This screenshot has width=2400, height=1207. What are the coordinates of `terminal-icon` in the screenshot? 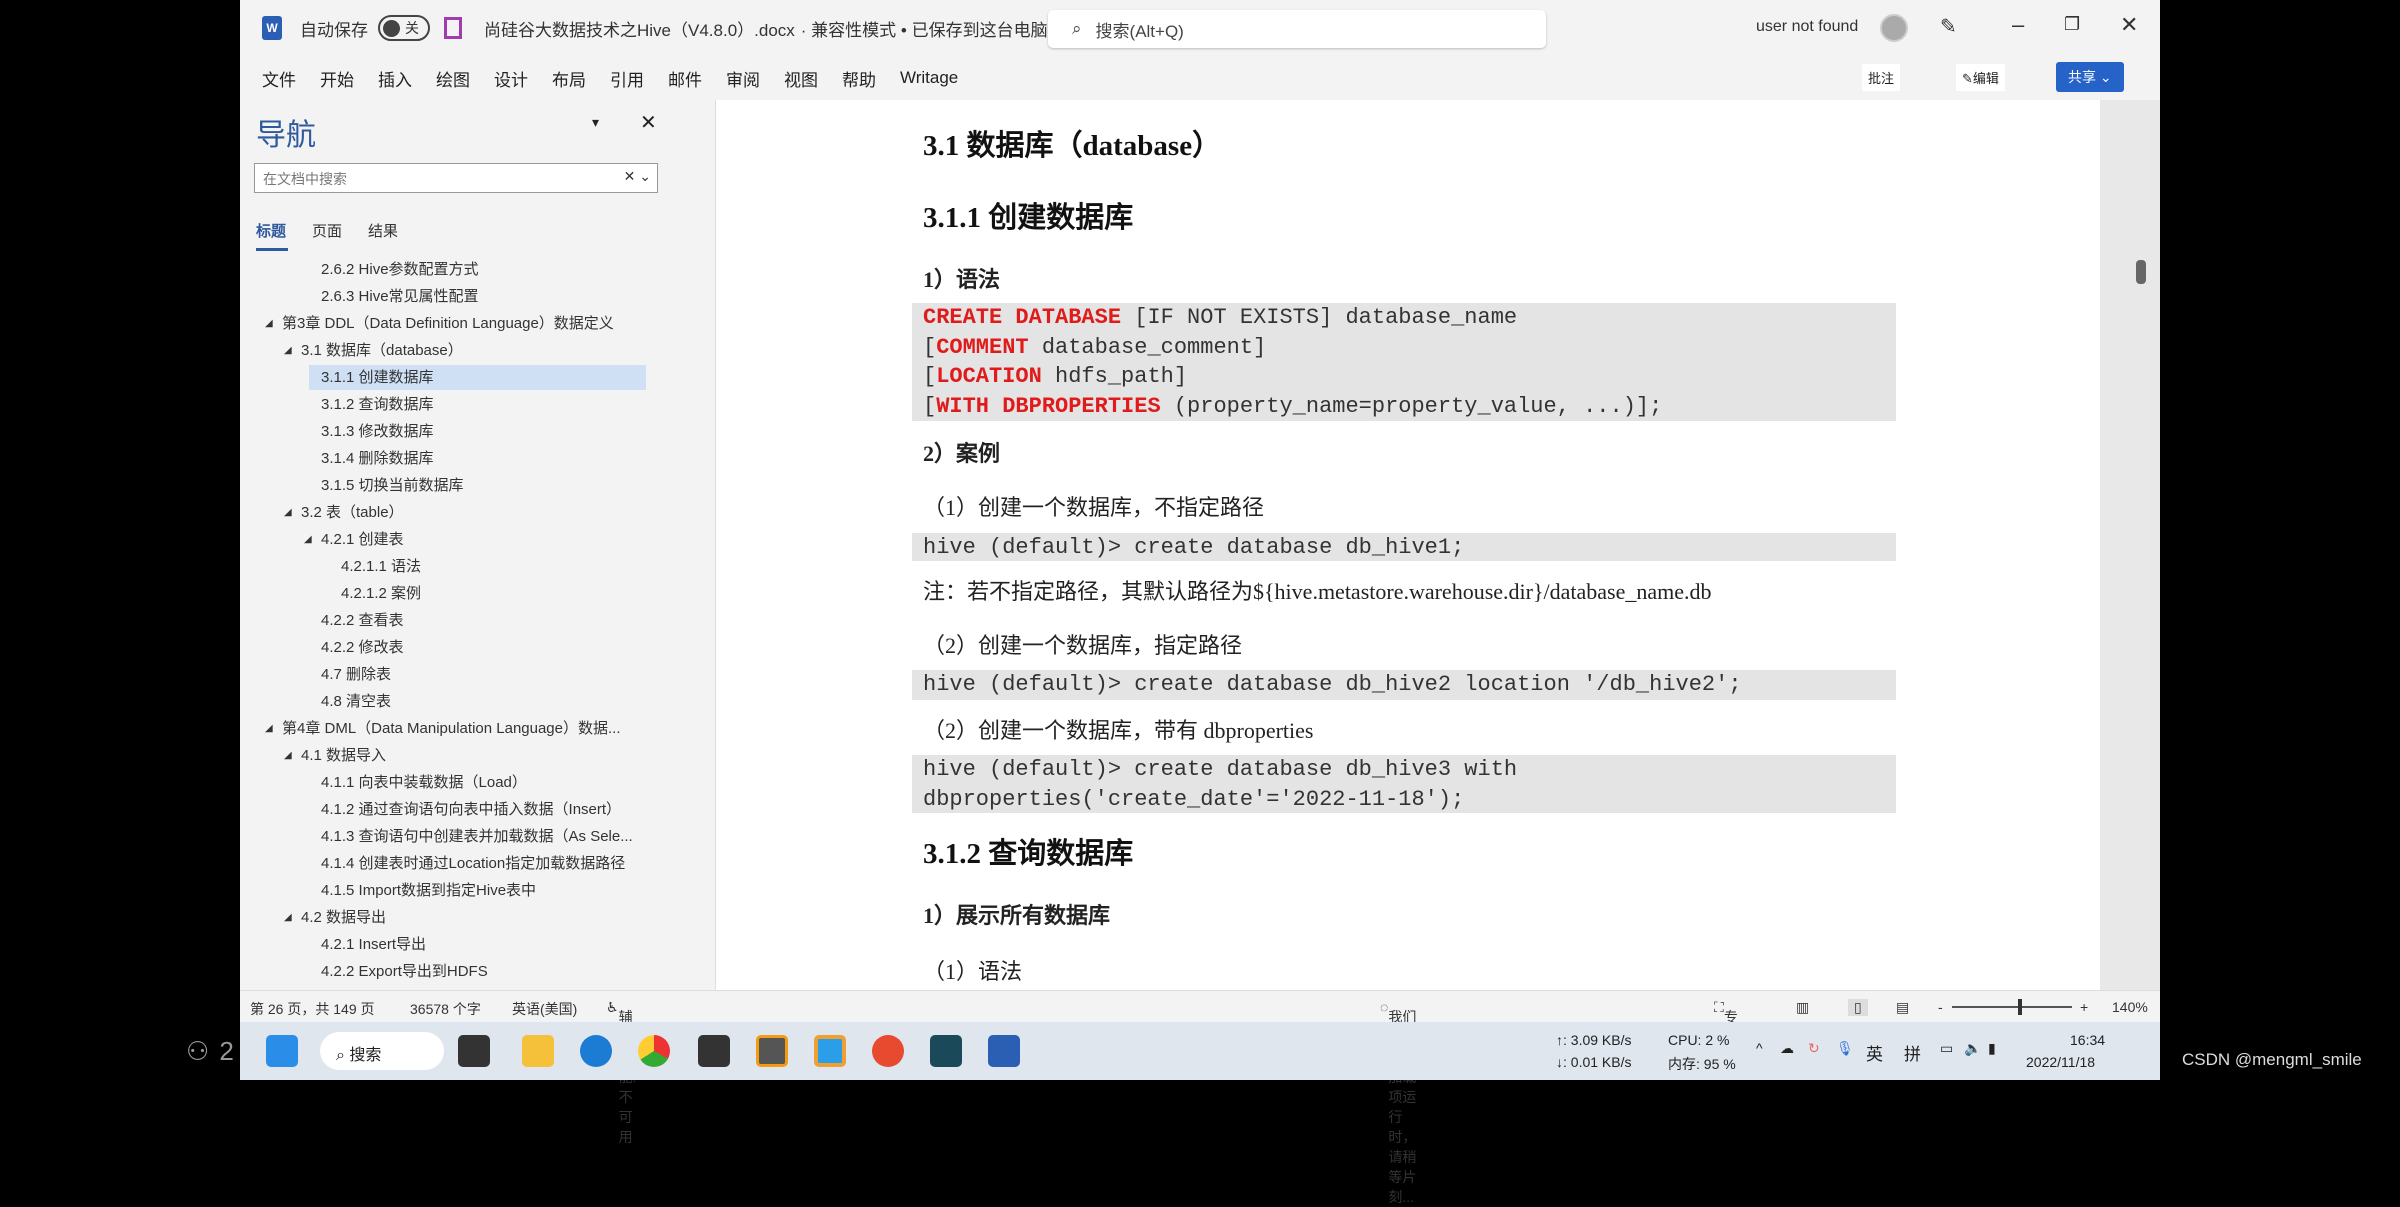 It's located at (714, 1051).